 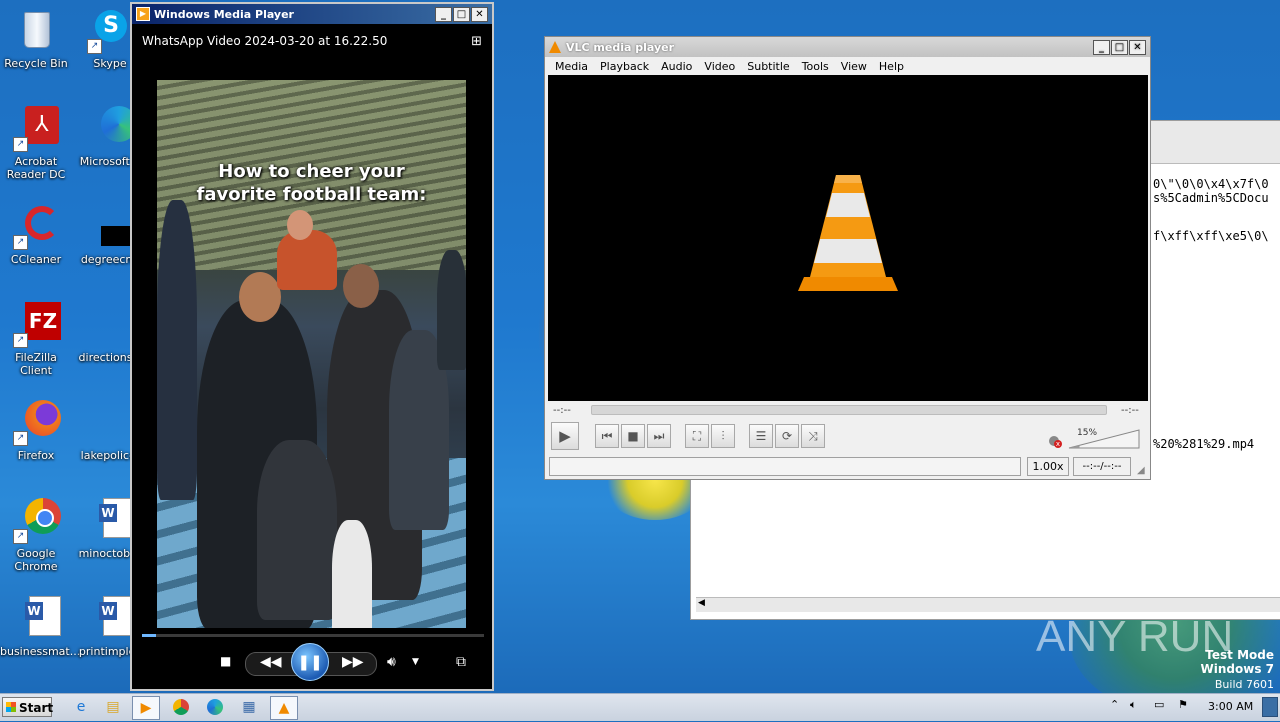 What do you see at coordinates (271, 662) in the screenshot?
I see `previous-button: ◀◀` at bounding box center [271, 662].